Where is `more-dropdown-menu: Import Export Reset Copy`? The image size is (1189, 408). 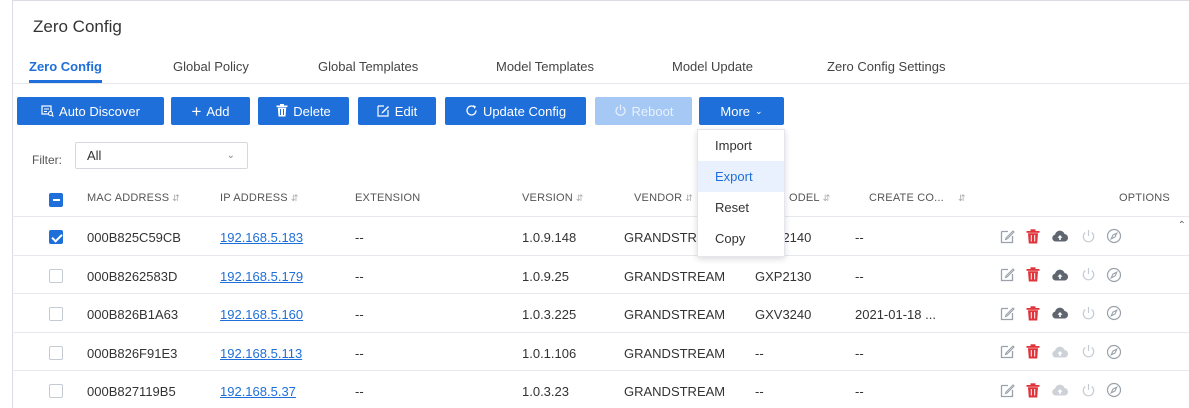
more-dropdown-menu: Import Export Reset Copy is located at coordinates (741, 193).